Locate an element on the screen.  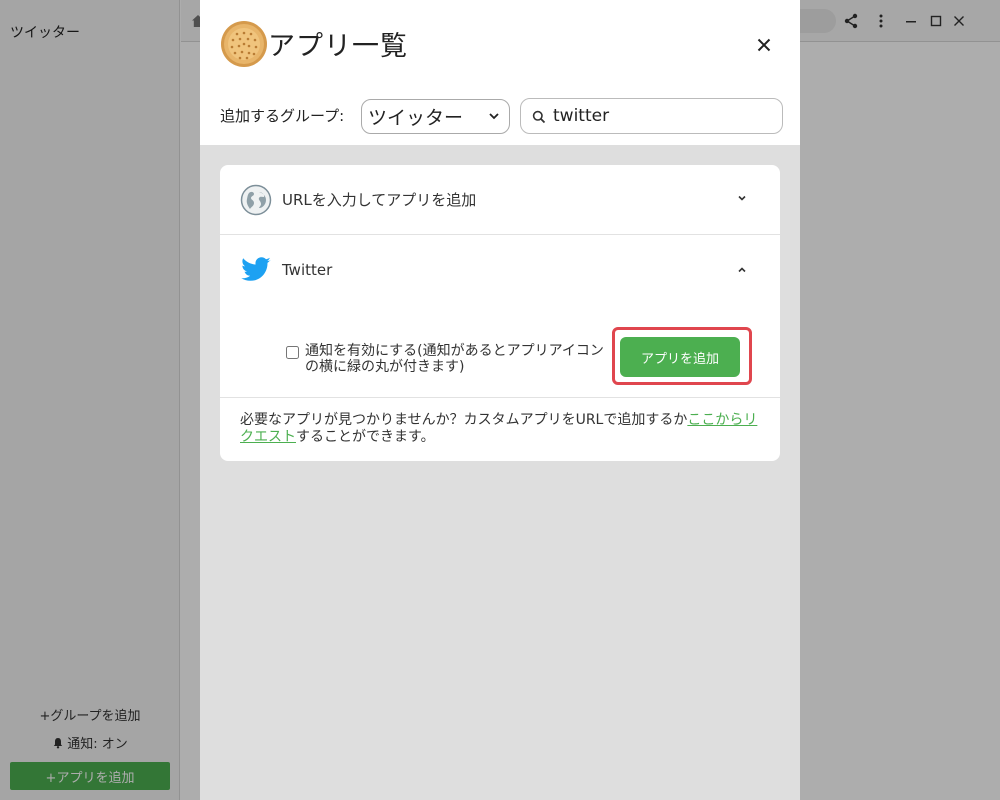
search-icon is located at coordinates (539, 117).